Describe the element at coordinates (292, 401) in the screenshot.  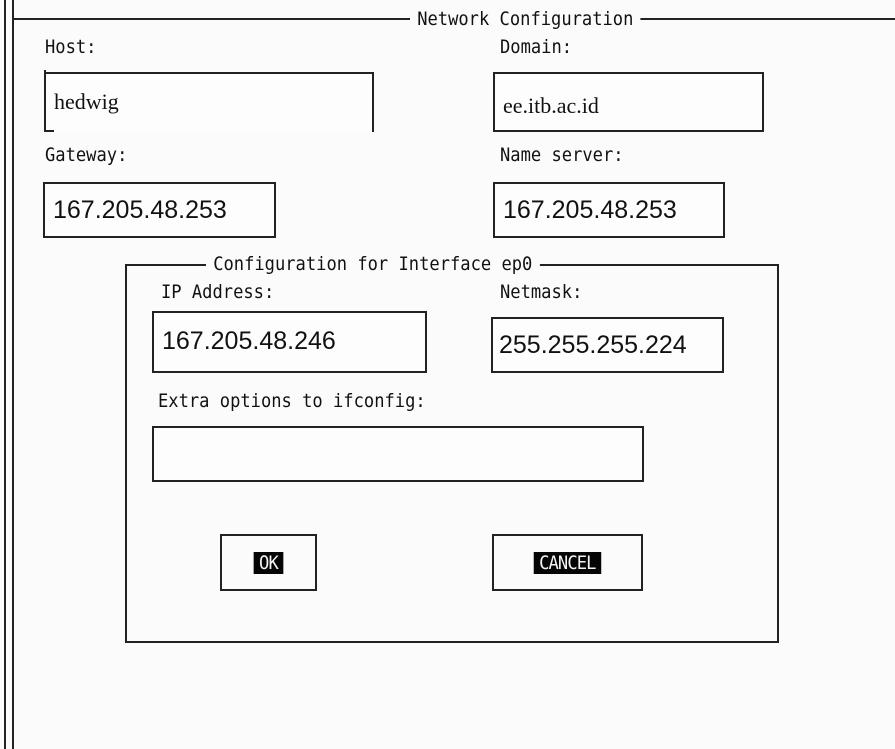
I see `extra-options-label: Extra options to ifconfig:` at that location.